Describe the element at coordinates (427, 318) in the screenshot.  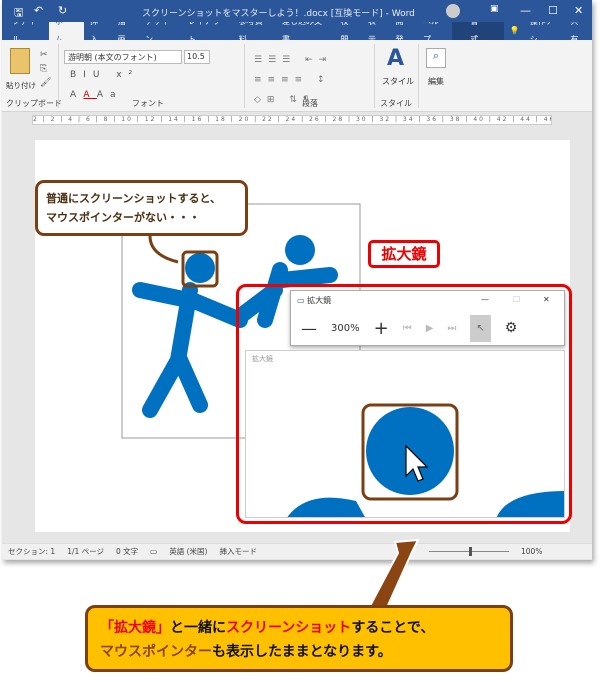
I see `magnifier-window: ▭ 拡大鏡 — ☐ ✕ — 300% + ⏮ ▶ ⏭ ↖ ⚙` at that location.